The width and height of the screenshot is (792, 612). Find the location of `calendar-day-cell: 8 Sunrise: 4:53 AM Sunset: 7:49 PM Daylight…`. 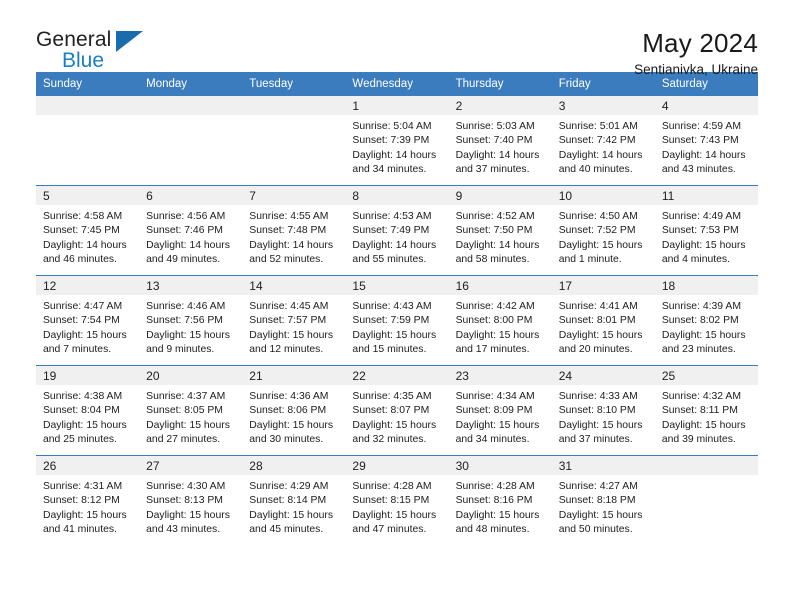

calendar-day-cell: 8 Sunrise: 4:53 AM Sunset: 7:49 PM Daylight… is located at coordinates (397, 230).